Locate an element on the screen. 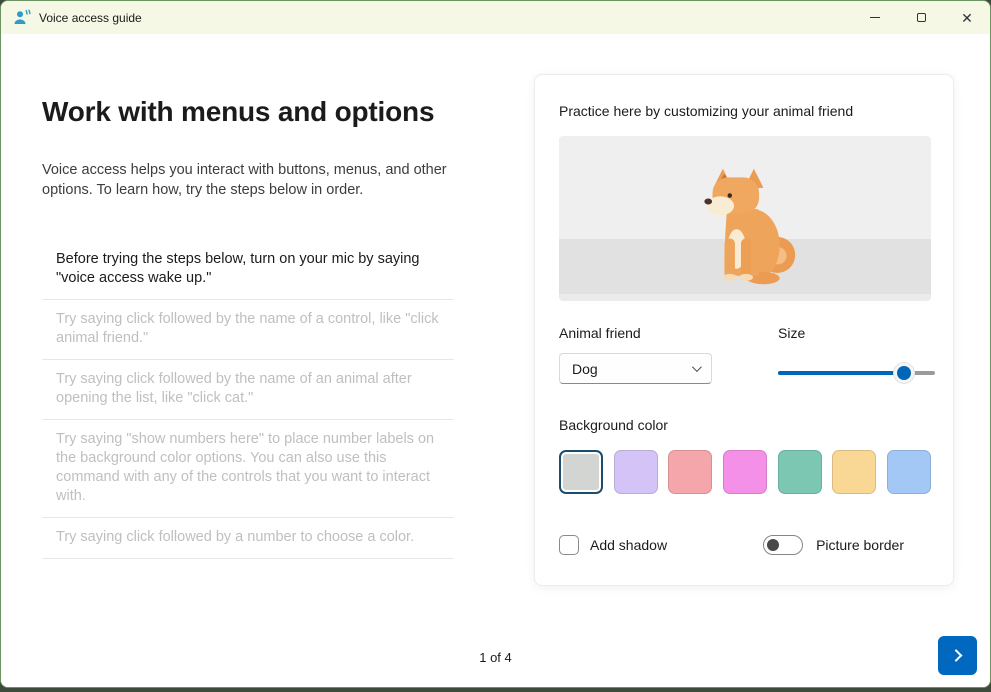 The height and width of the screenshot is (692, 991). animal-friend-dropdown: Dog is located at coordinates (635, 368).